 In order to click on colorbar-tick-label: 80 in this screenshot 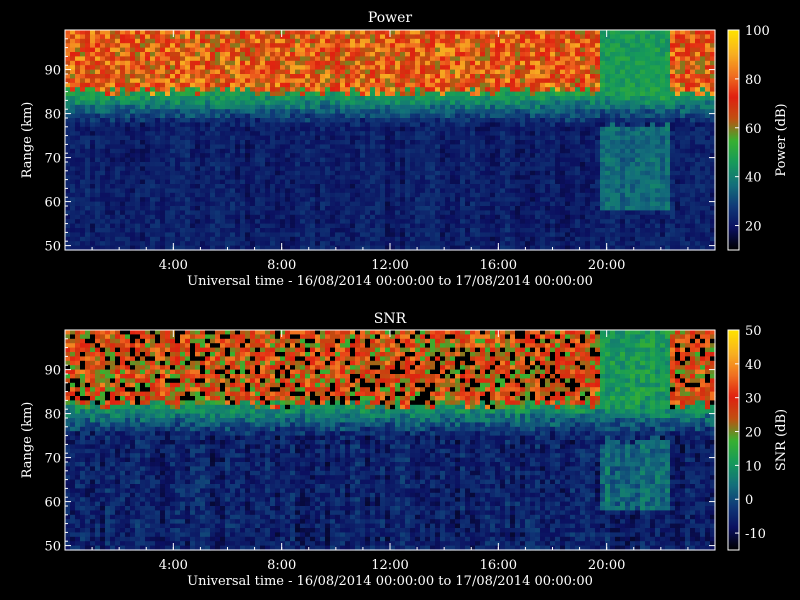, I will do `click(753, 80)`.